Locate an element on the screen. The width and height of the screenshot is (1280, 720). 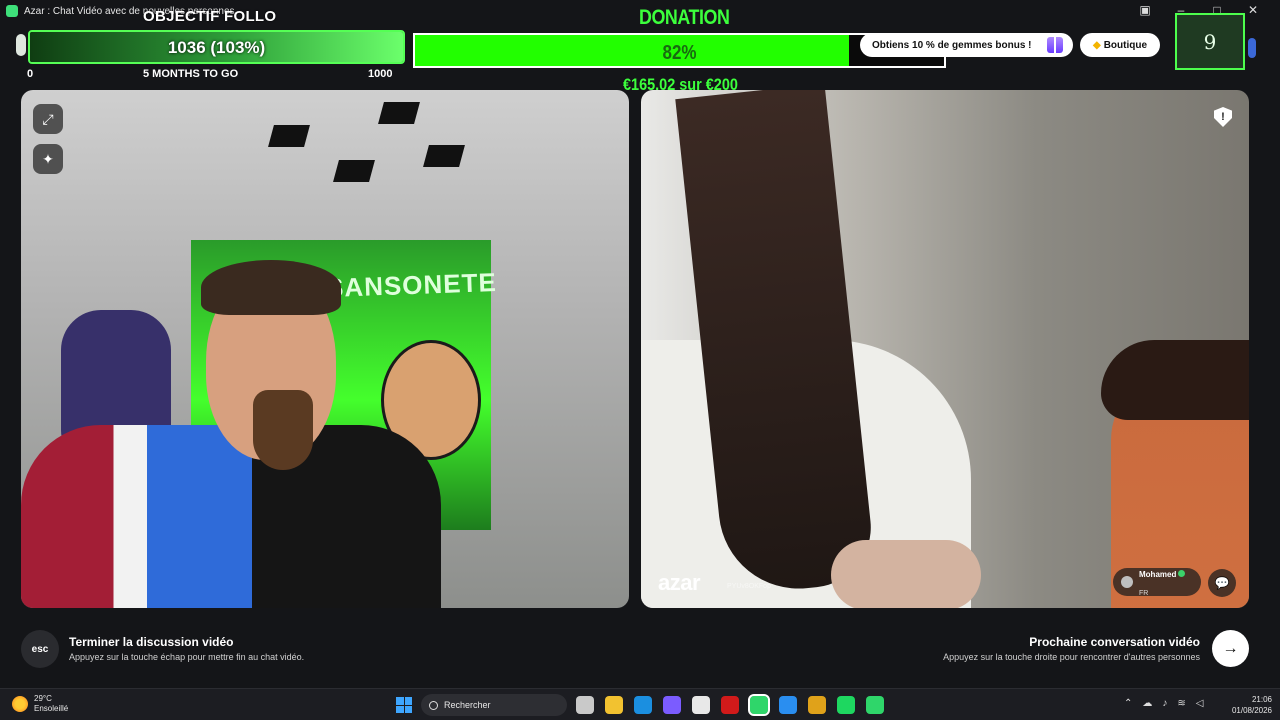
clock-date: 01/08/2026 is located at coordinates (1251, 710).